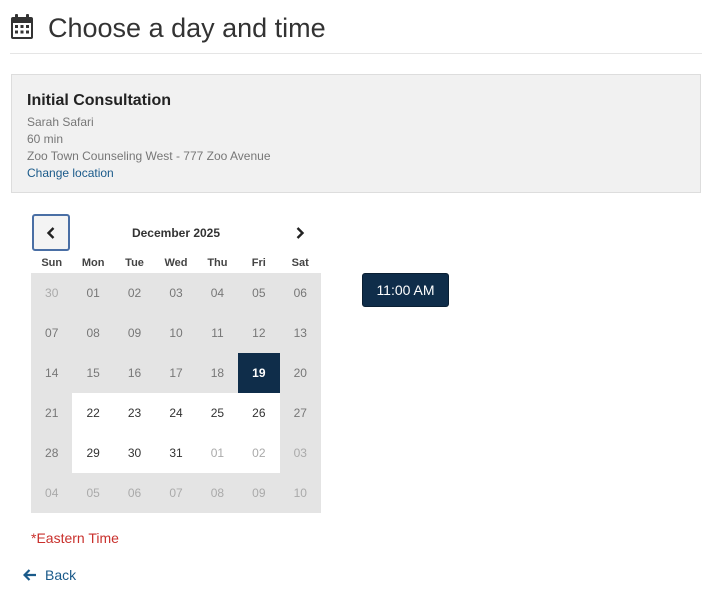 This screenshot has height=594, width=726. I want to click on calendar-day: 15, so click(93, 373).